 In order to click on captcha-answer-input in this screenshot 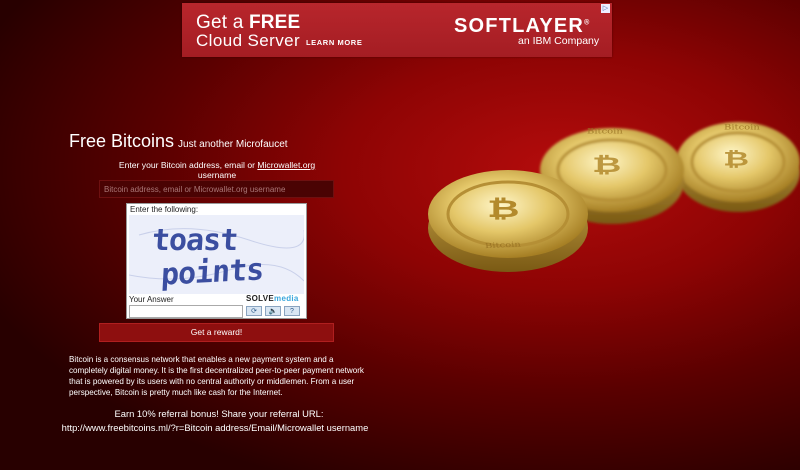, I will do `click(186, 311)`.